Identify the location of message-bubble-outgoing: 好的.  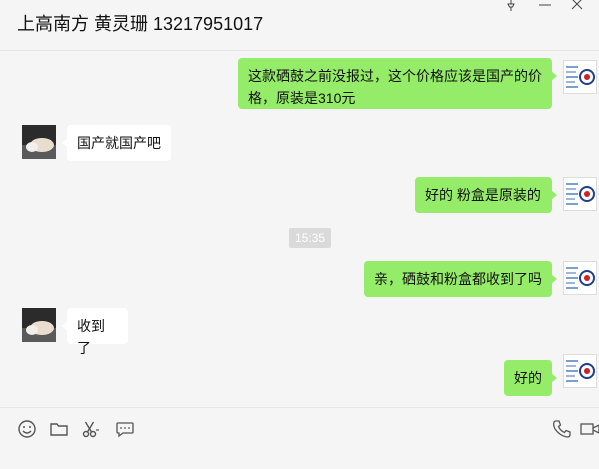
(530, 378).